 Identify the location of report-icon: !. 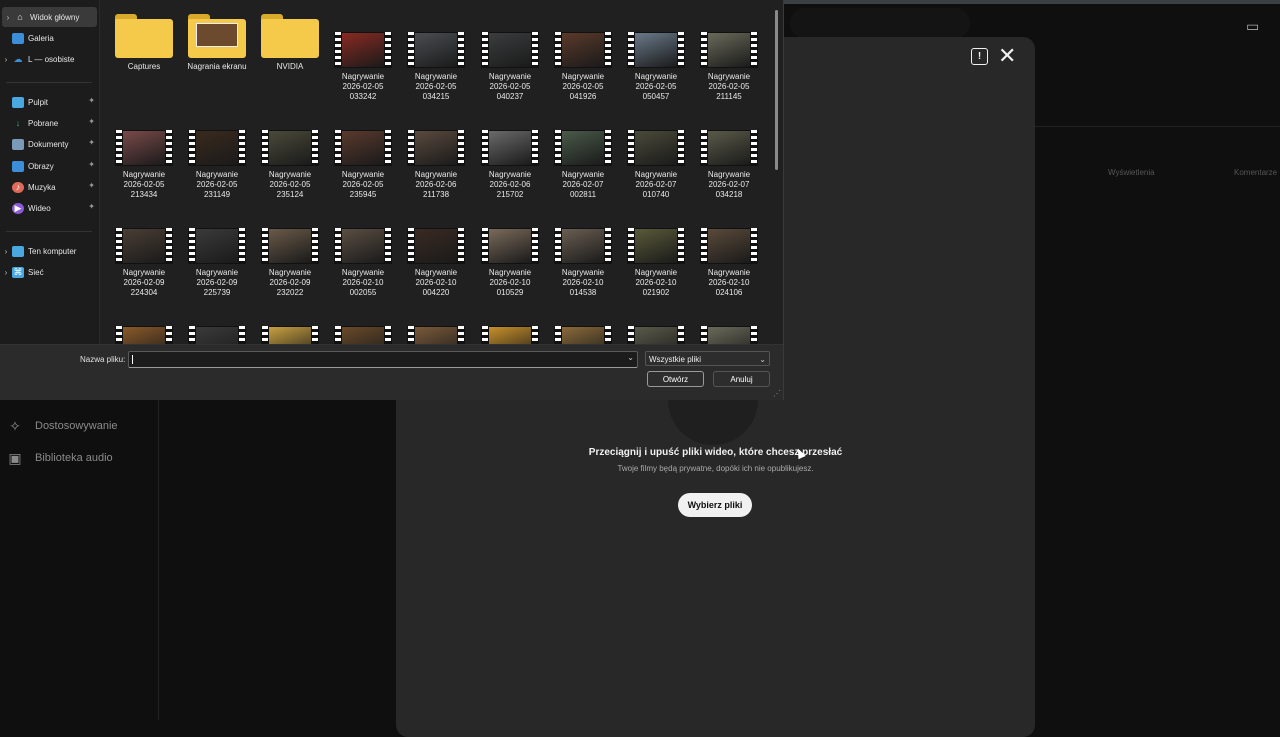
(979, 56).